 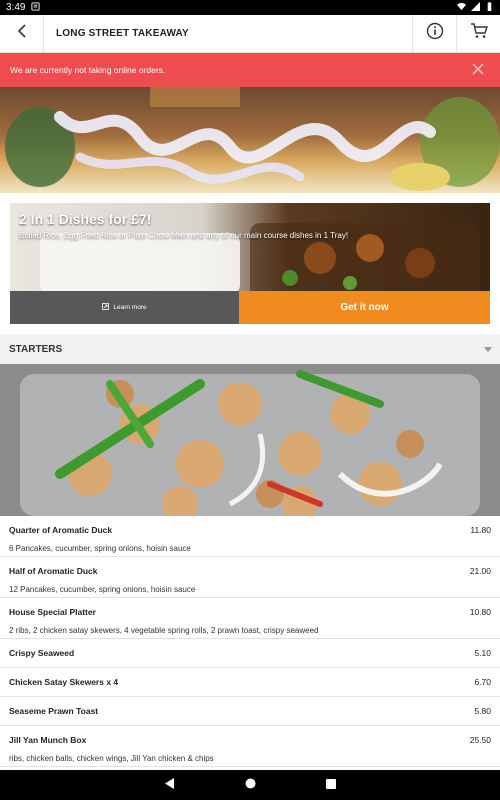 I want to click on menu-item-name: Crispy Seaweed, so click(x=42, y=653).